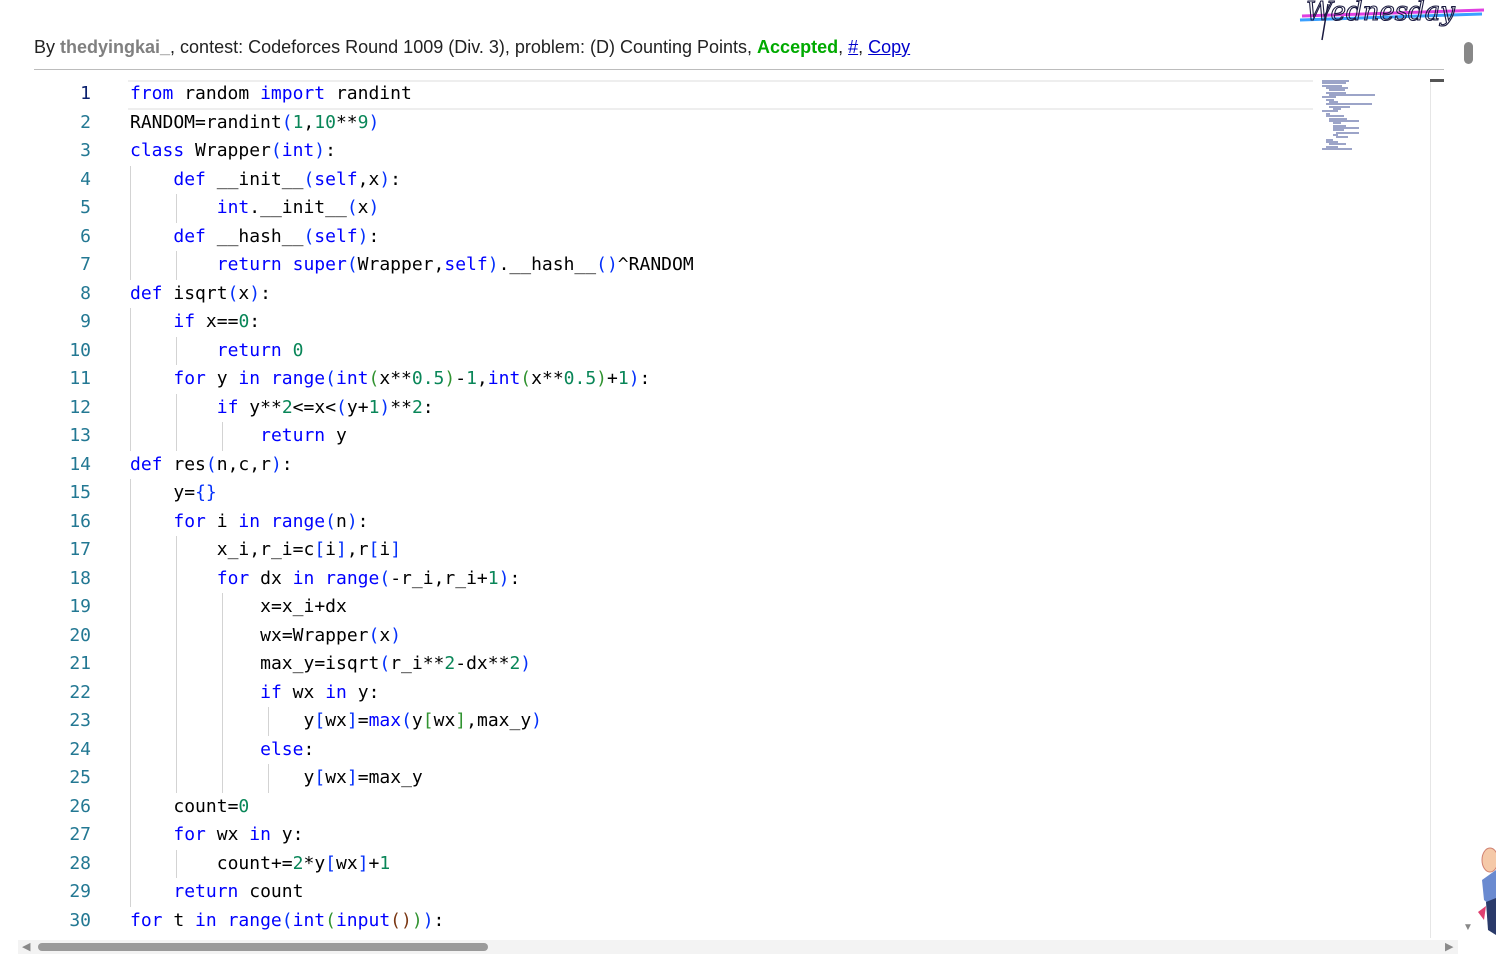  I want to click on line-number: 25, so click(80, 777).